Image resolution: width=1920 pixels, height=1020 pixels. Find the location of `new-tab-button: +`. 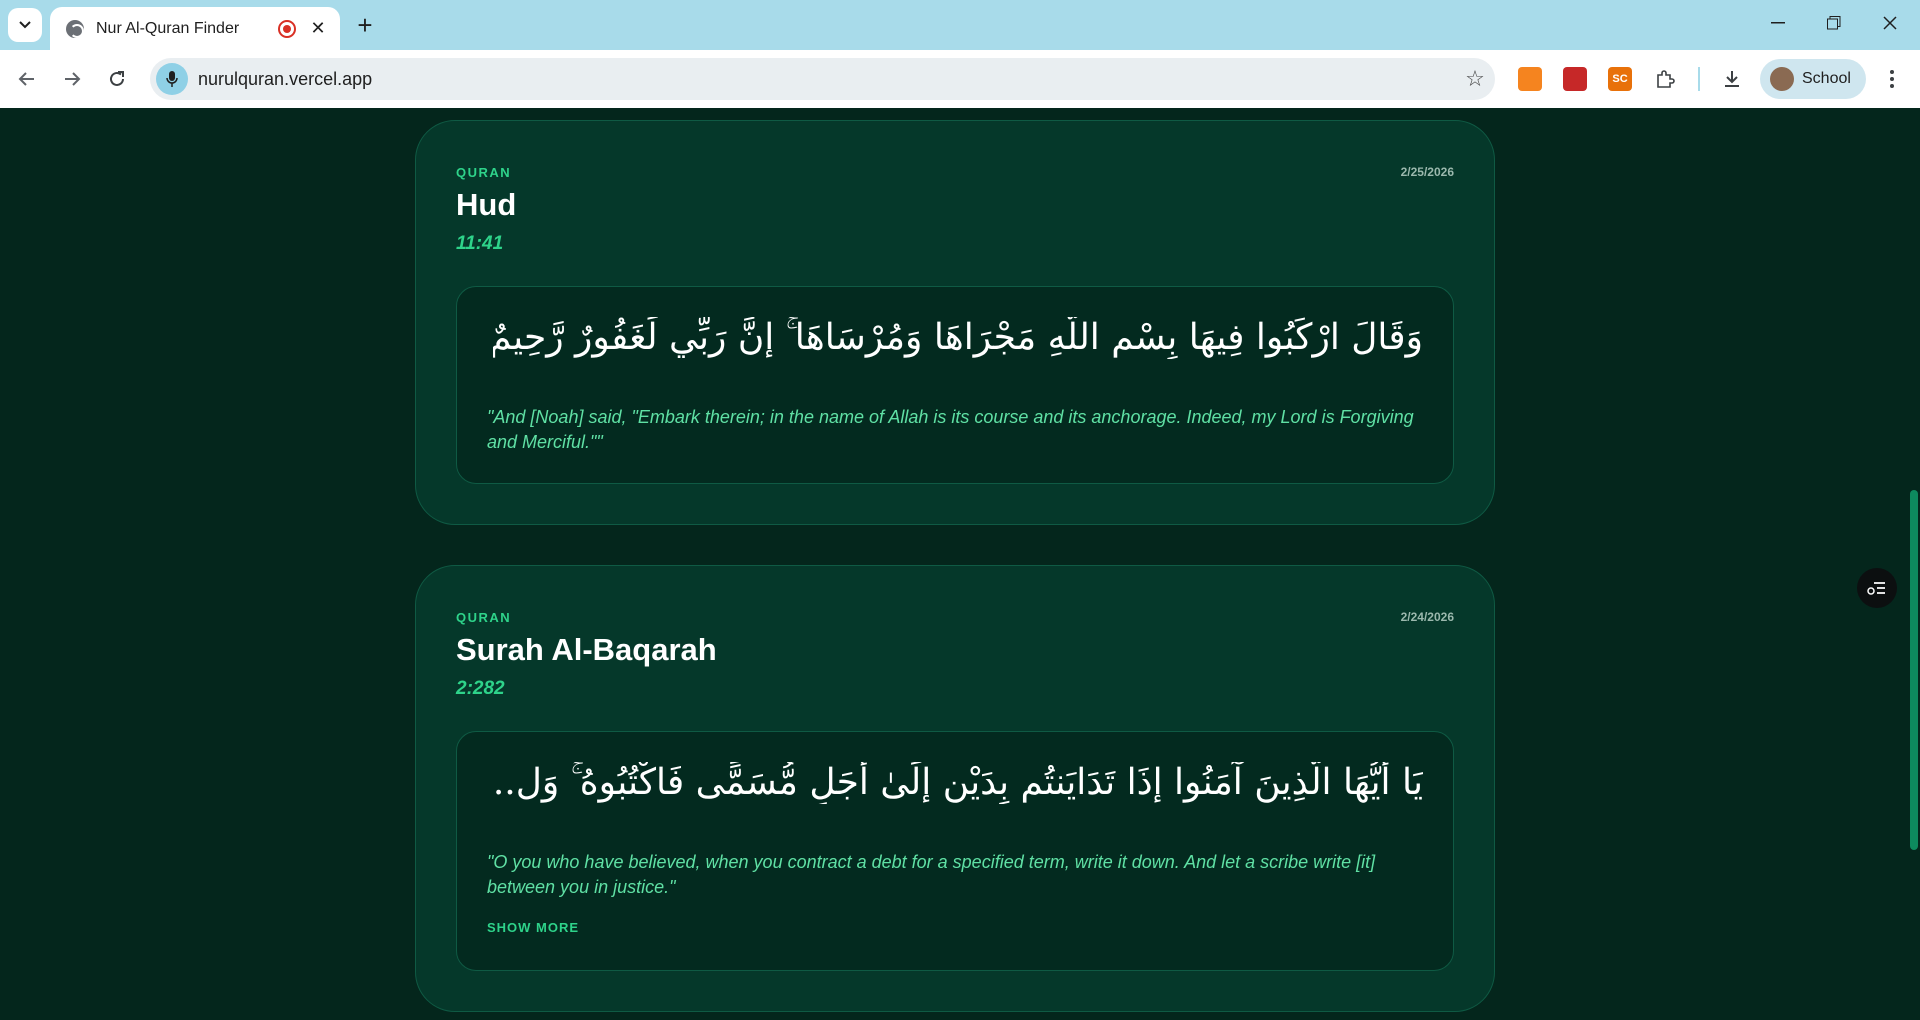

new-tab-button: + is located at coordinates (365, 25).